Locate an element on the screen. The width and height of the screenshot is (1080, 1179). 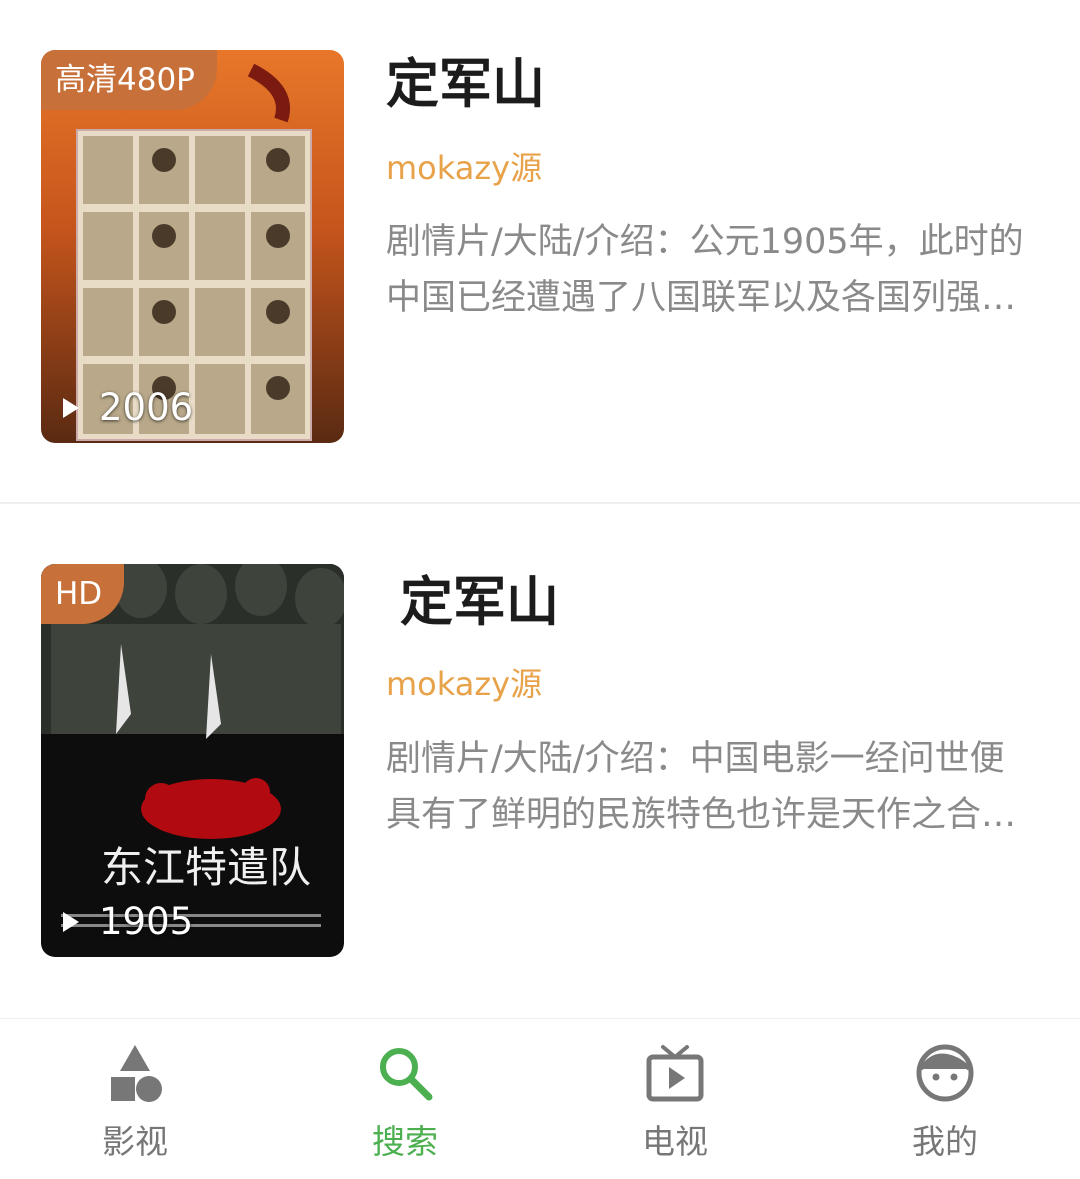
tab-search: 搜索 is located at coordinates (405, 1099).